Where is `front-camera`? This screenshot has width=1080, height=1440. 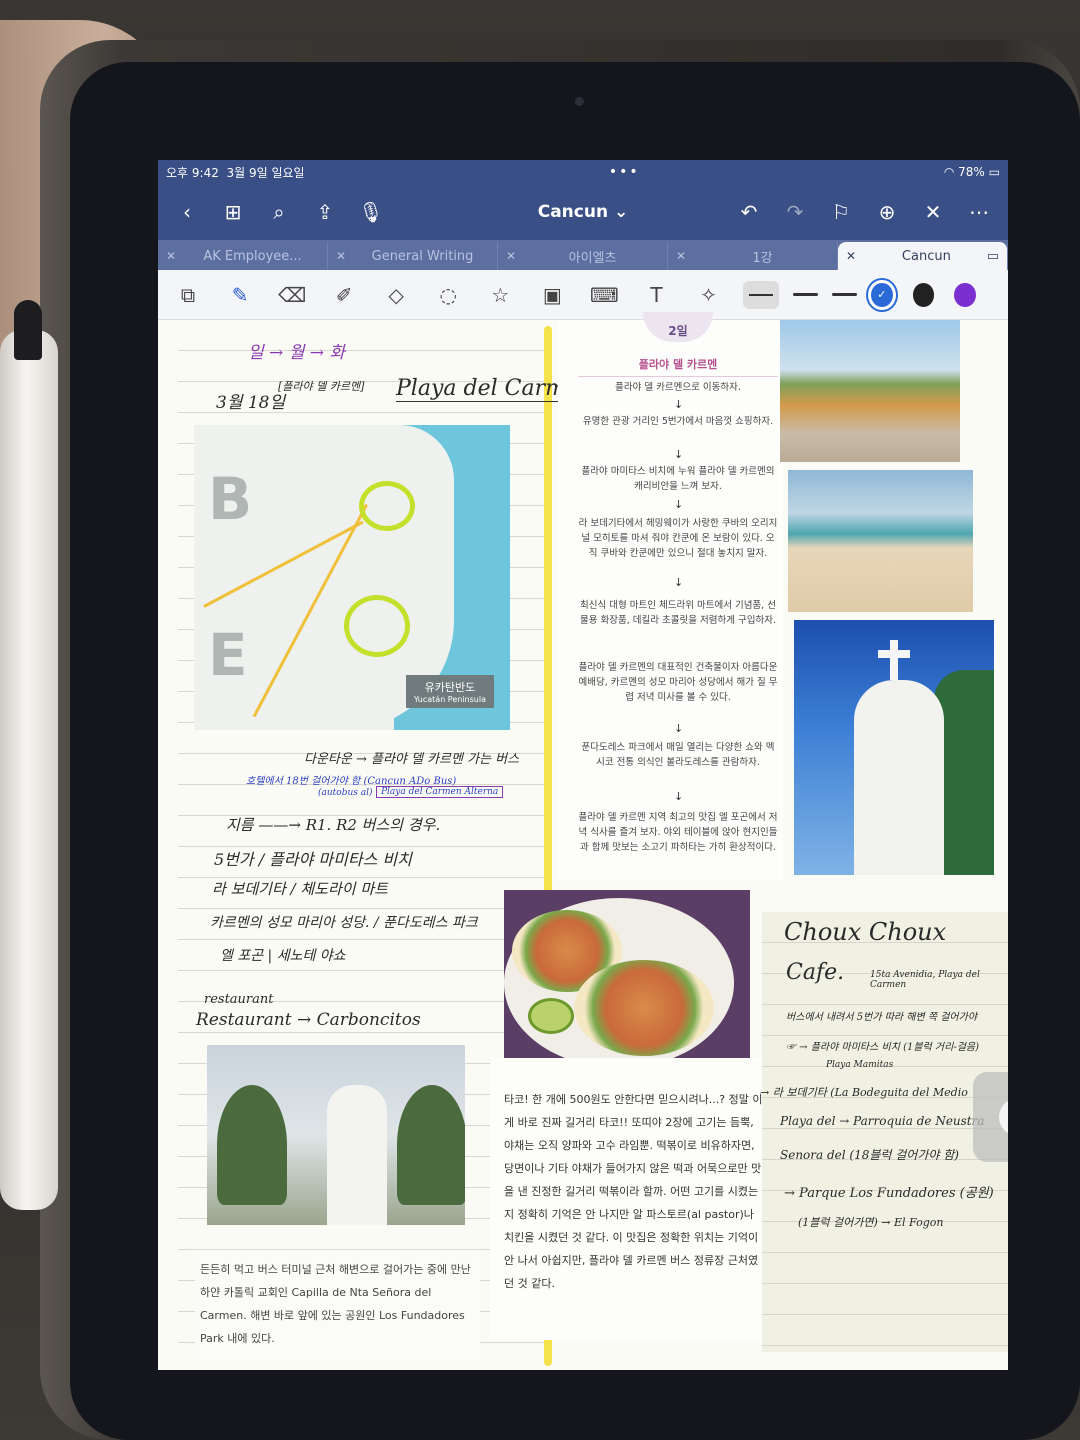
front-camera is located at coordinates (579, 101).